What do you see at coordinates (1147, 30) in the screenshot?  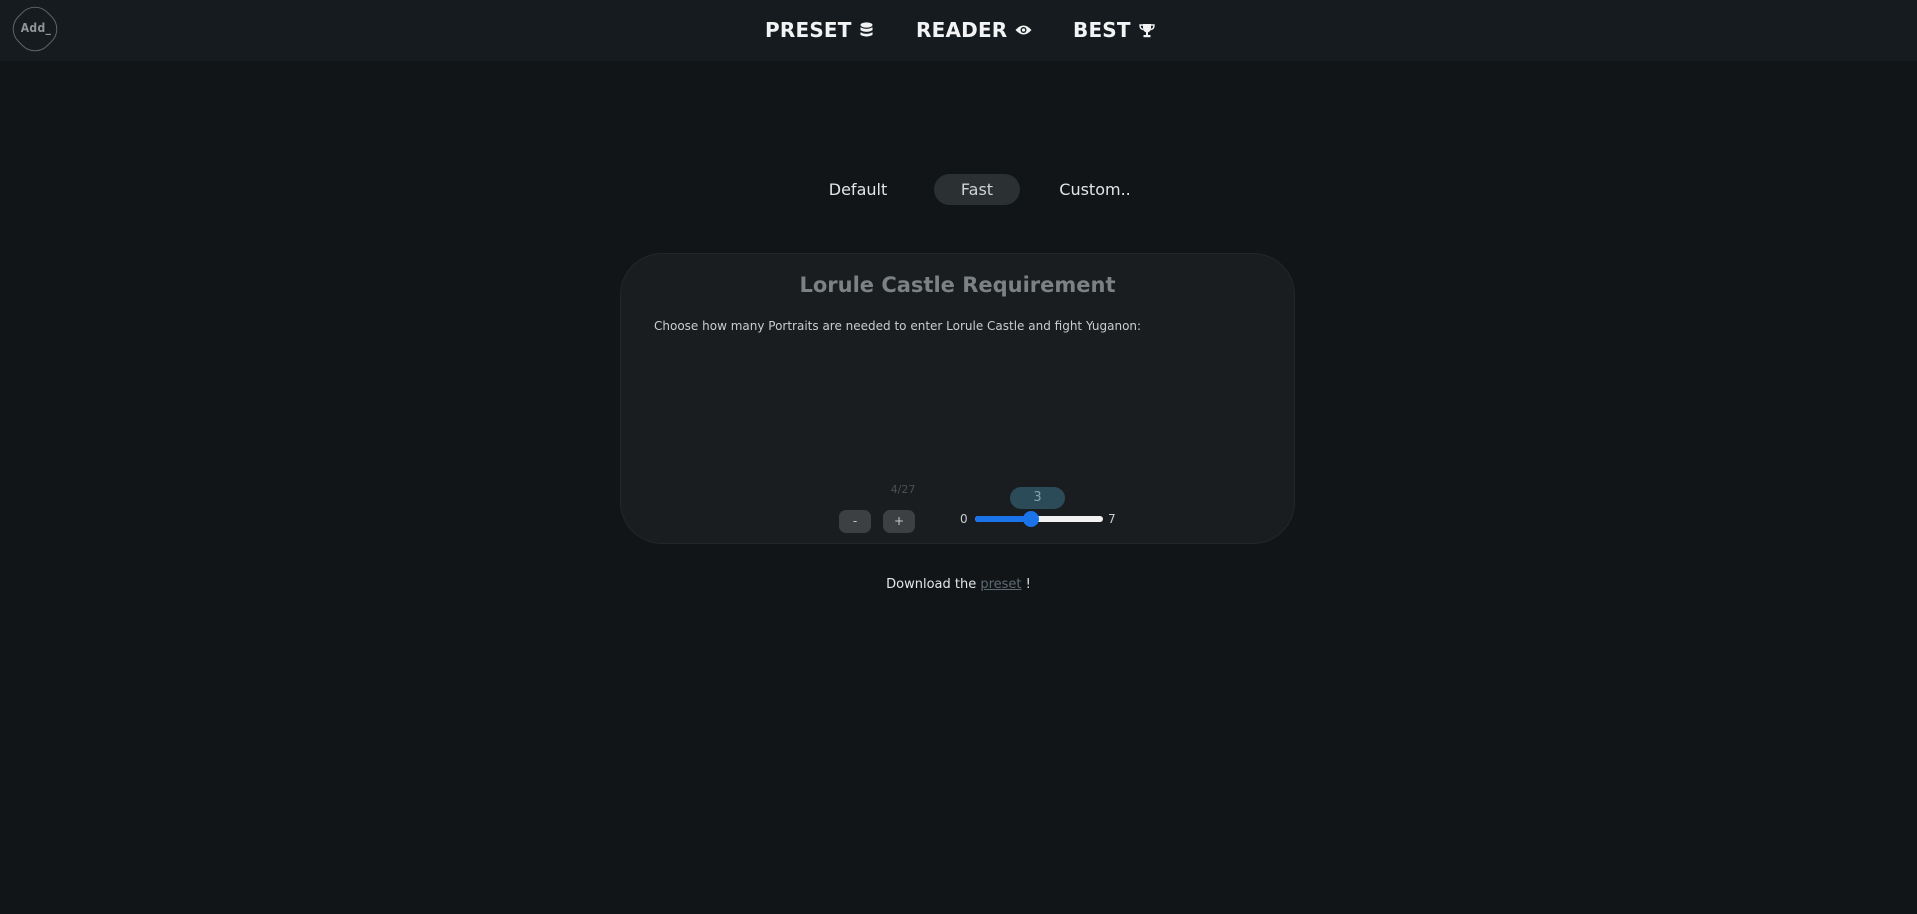 I see `trophy-icon` at bounding box center [1147, 30].